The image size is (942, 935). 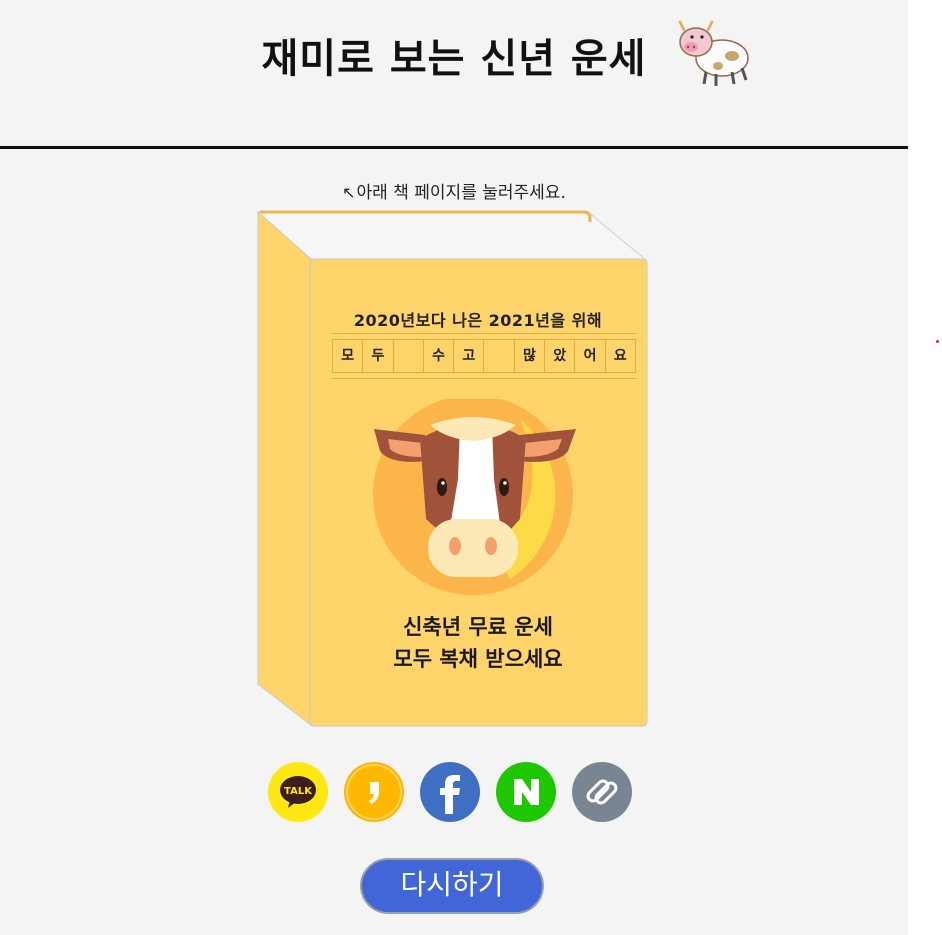 I want to click on kakaostory-icon, so click(x=374, y=792).